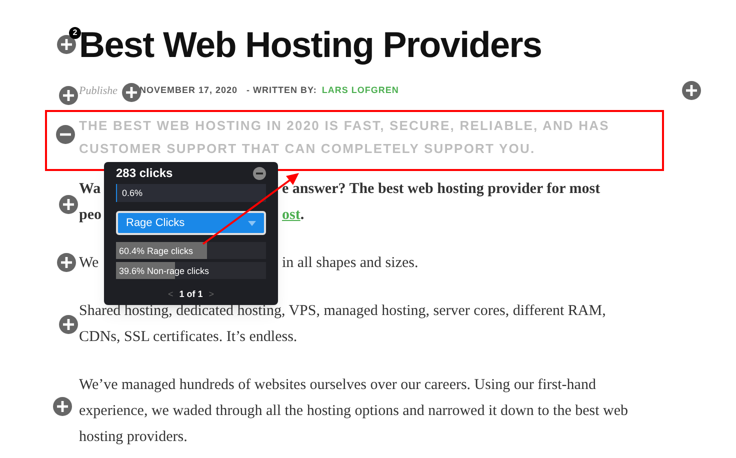  I want to click on breakdown-label: 39.6% Non-rage clicks, so click(164, 271).